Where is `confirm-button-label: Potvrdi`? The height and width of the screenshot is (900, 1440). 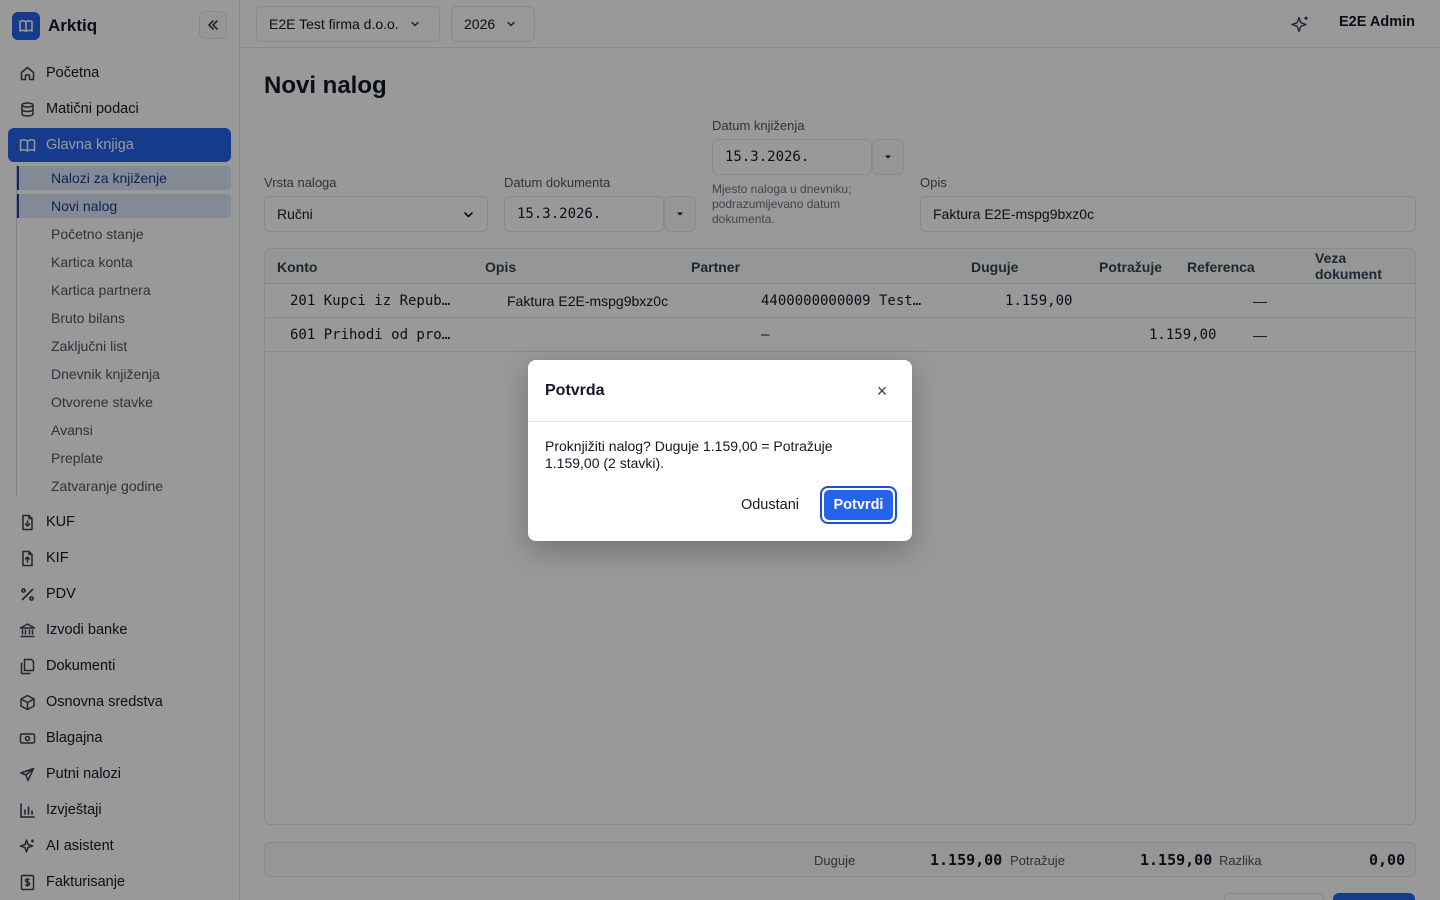 confirm-button-label: Potvrdi is located at coordinates (858, 505).